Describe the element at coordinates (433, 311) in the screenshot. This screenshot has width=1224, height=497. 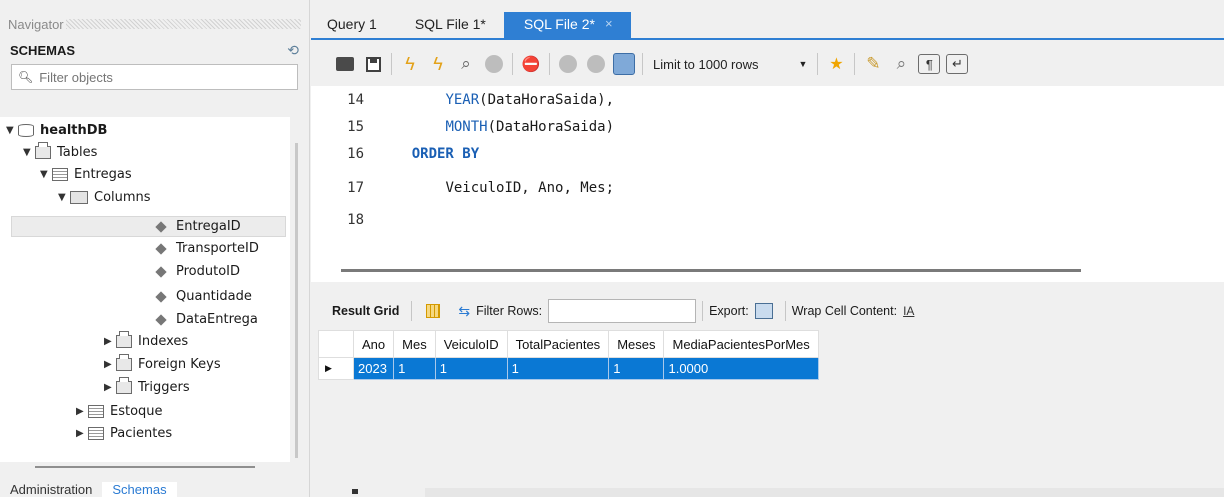
I see `grid-icon` at that location.